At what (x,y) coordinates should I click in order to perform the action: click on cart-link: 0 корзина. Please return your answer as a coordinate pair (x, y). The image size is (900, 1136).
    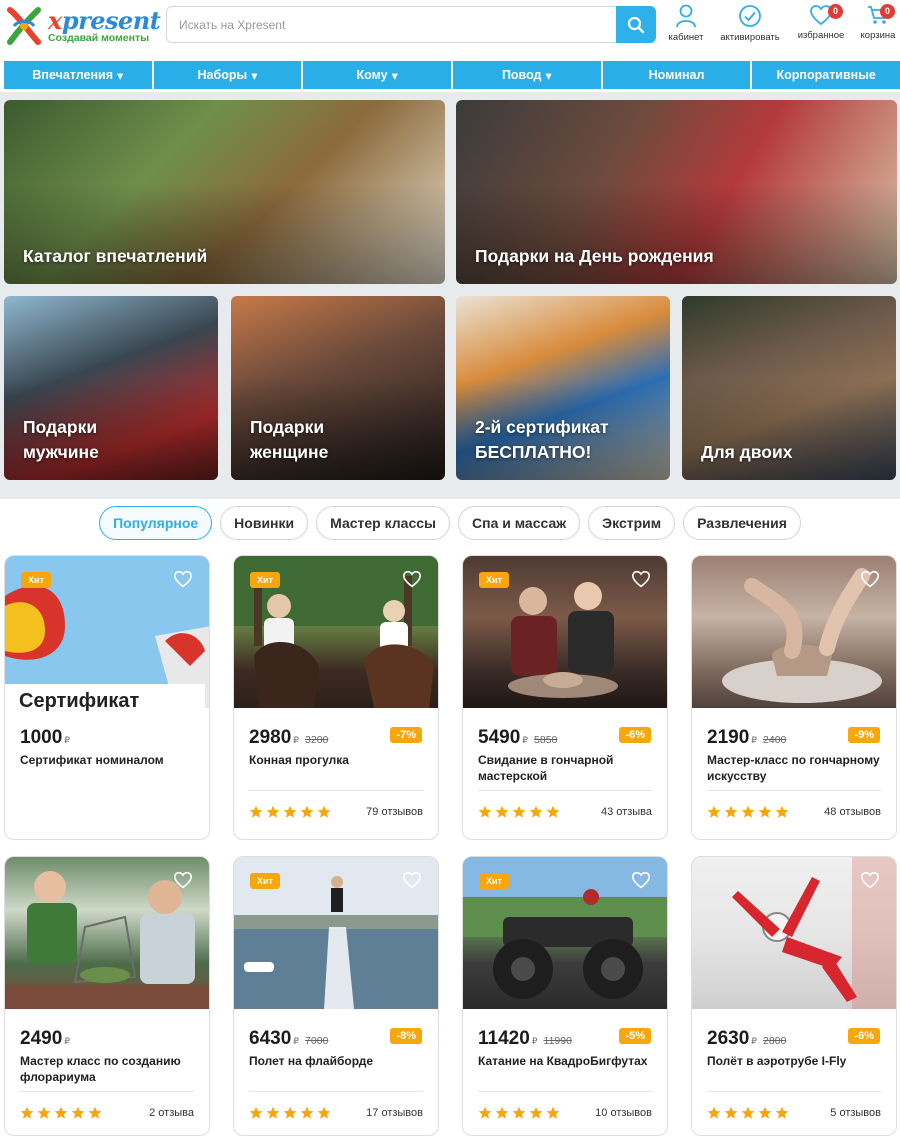
    Looking at the image, I should click on (871, 26).